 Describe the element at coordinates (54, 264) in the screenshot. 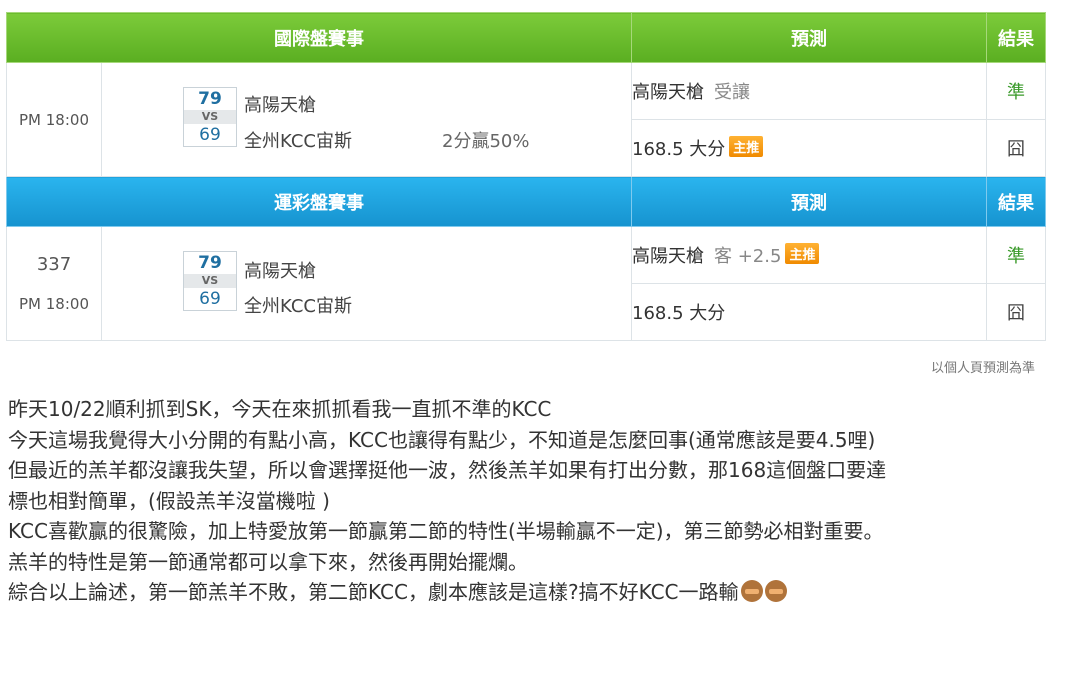

I see `game-number: 337` at that location.